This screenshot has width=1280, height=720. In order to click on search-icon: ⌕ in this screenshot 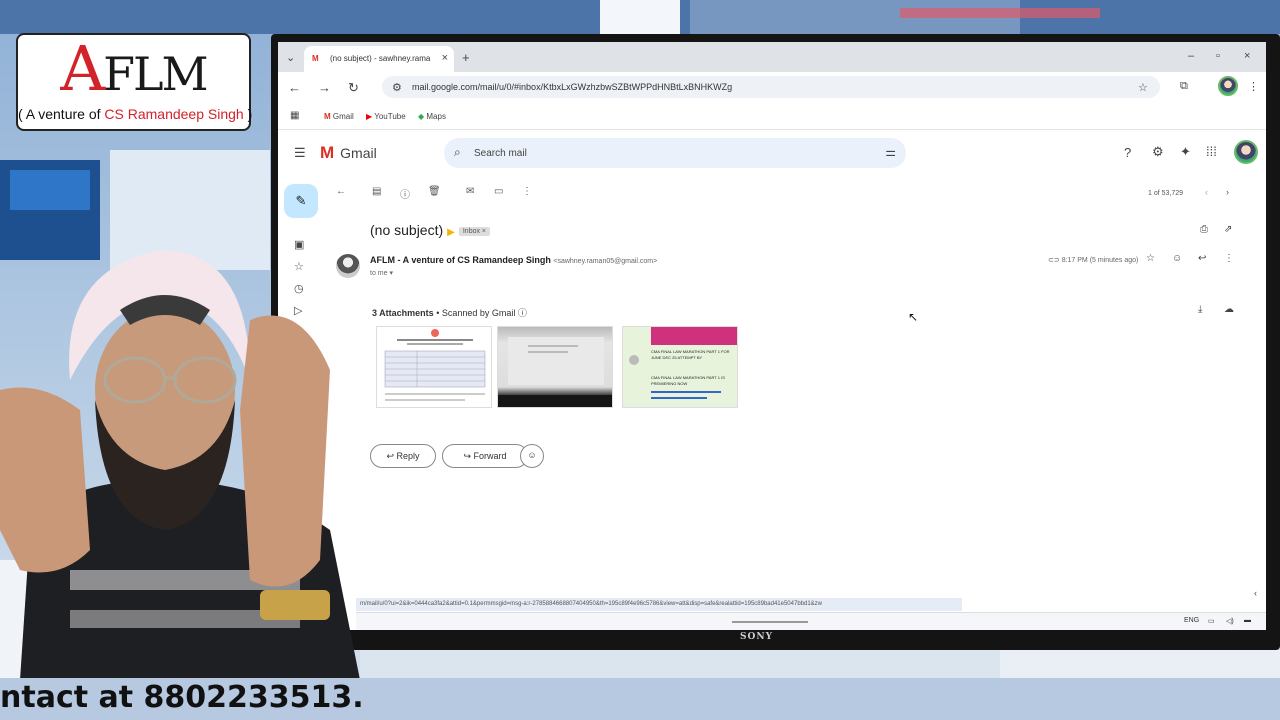, I will do `click(457, 152)`.